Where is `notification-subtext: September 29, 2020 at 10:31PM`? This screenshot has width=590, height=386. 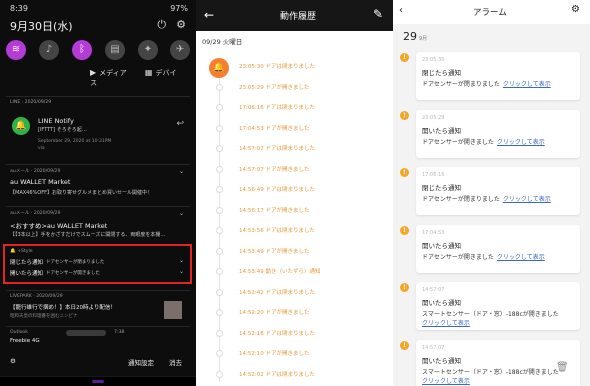 notification-subtext: September 29, 2020 at 10:31PM is located at coordinates (75, 141).